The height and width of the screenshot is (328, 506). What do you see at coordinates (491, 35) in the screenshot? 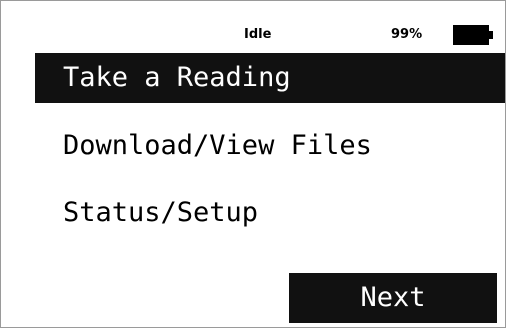
I see `battery-tip` at bounding box center [491, 35].